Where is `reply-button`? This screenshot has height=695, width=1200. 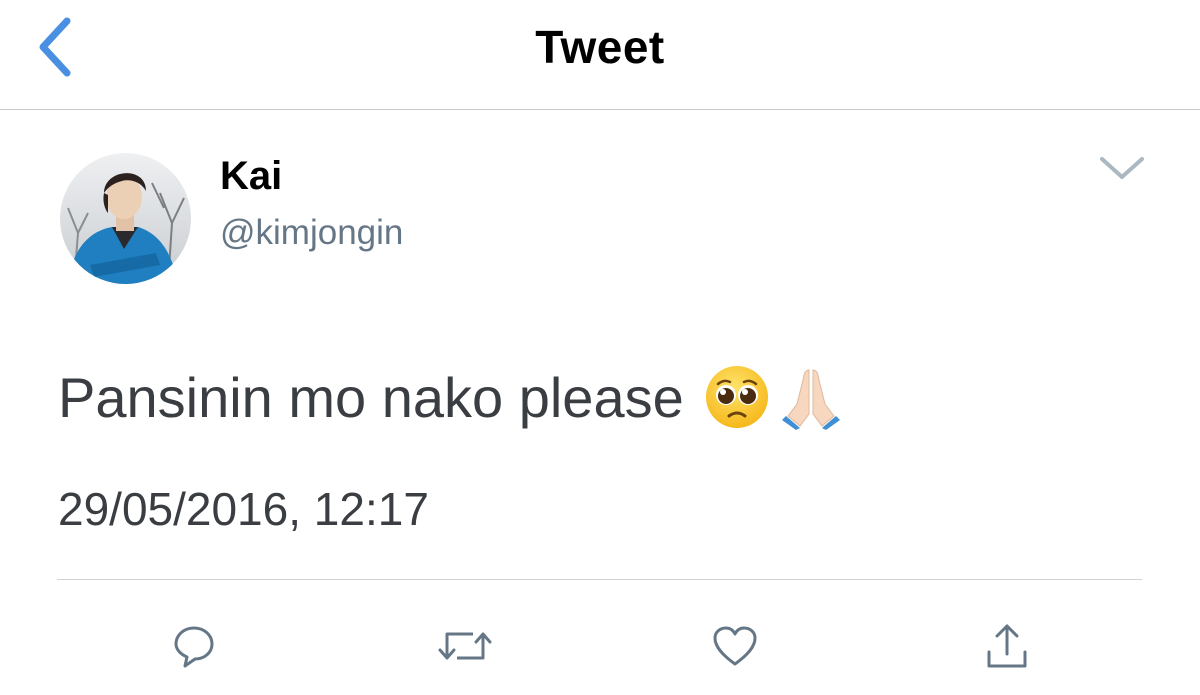
reply-button is located at coordinates (194, 646).